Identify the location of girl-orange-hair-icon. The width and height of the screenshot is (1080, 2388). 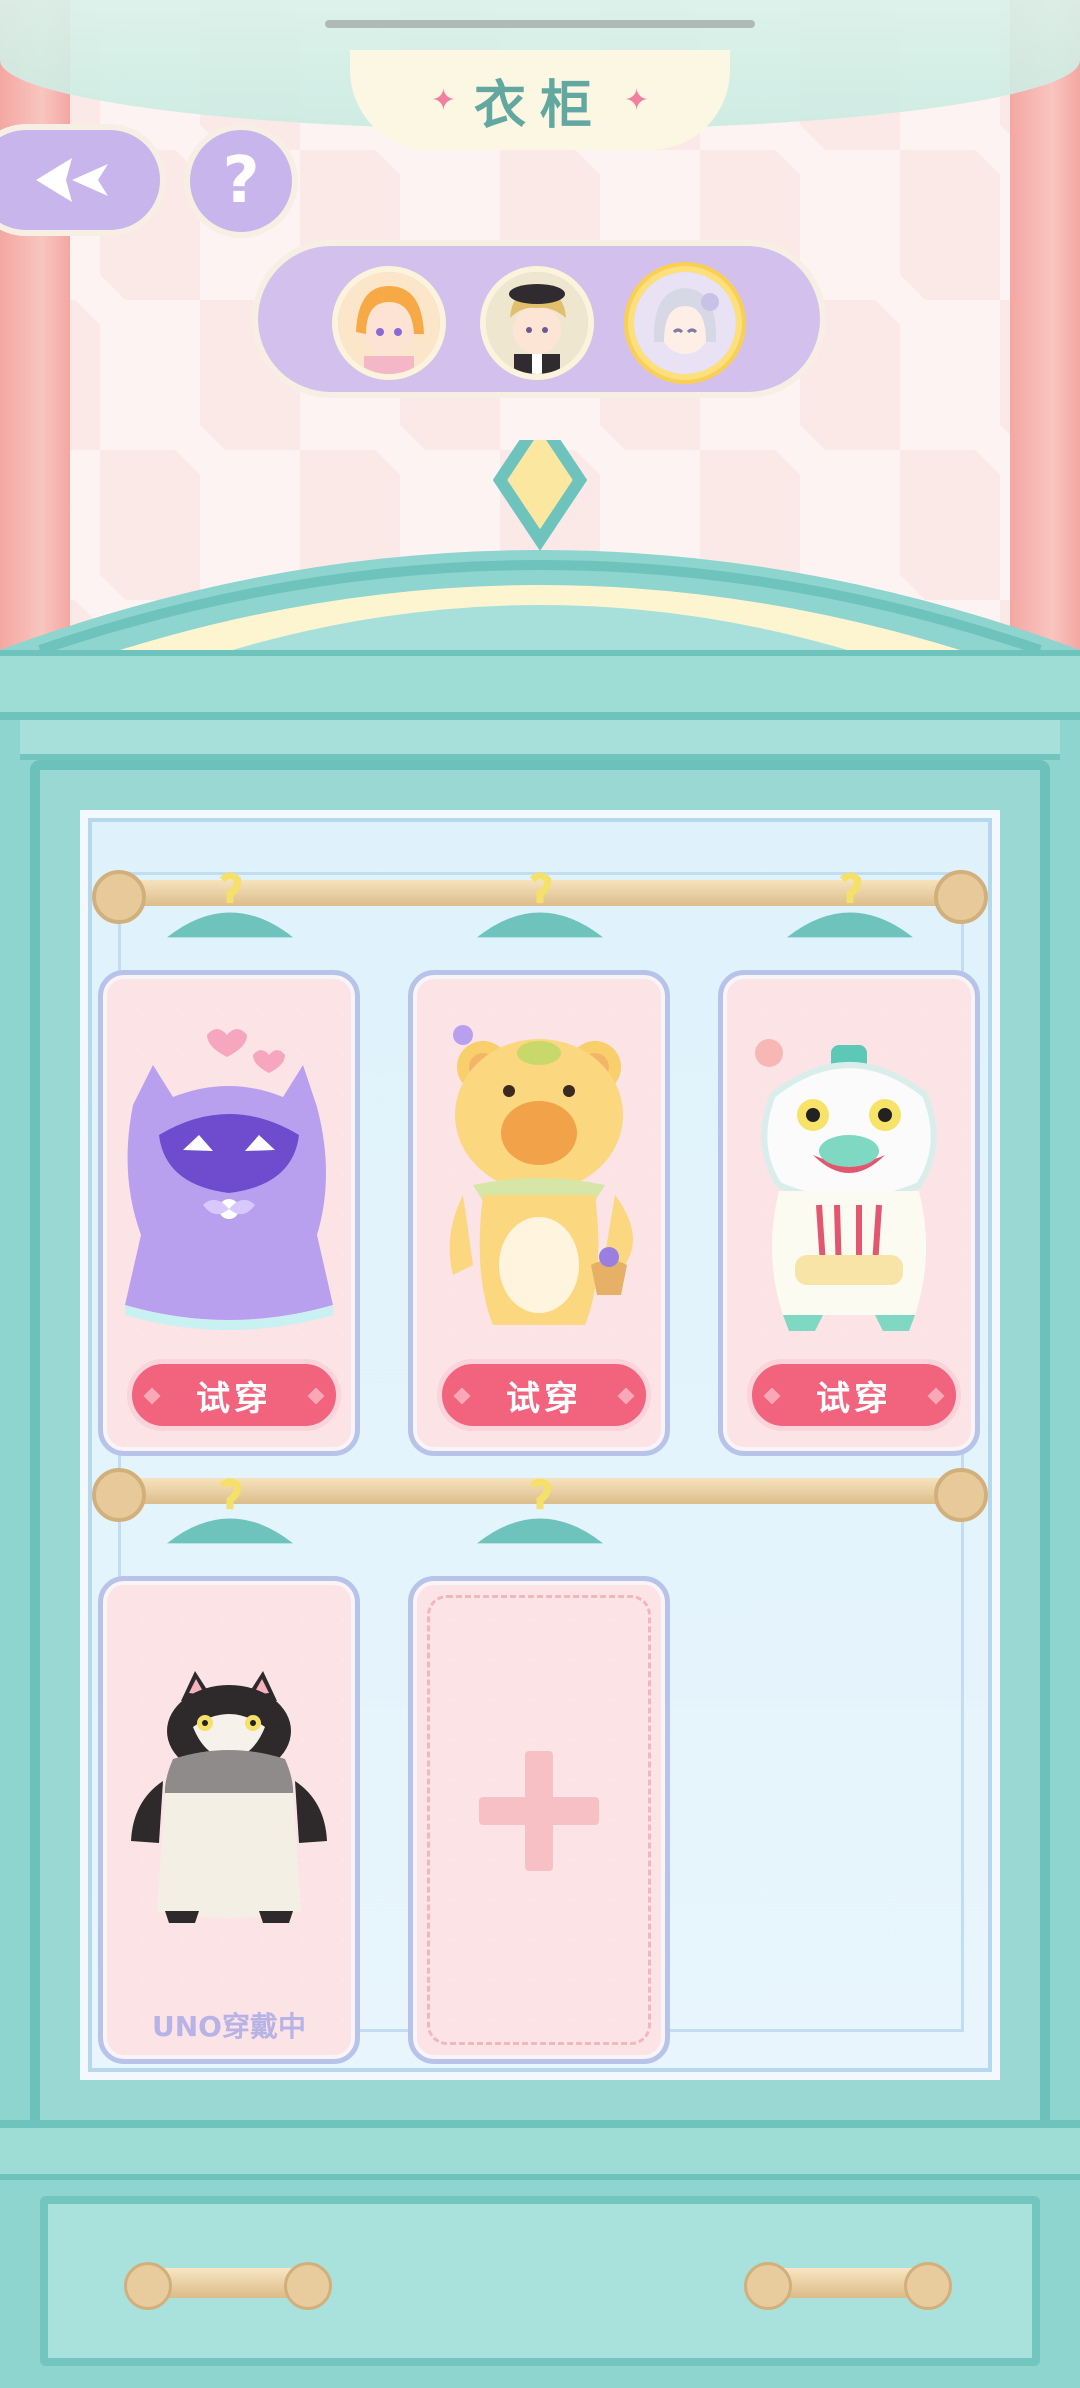
(389, 323).